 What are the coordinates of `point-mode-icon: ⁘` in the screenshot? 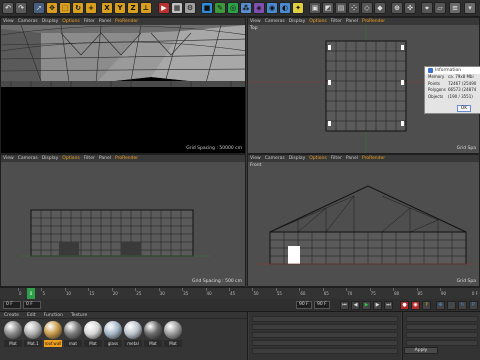 It's located at (354, 8).